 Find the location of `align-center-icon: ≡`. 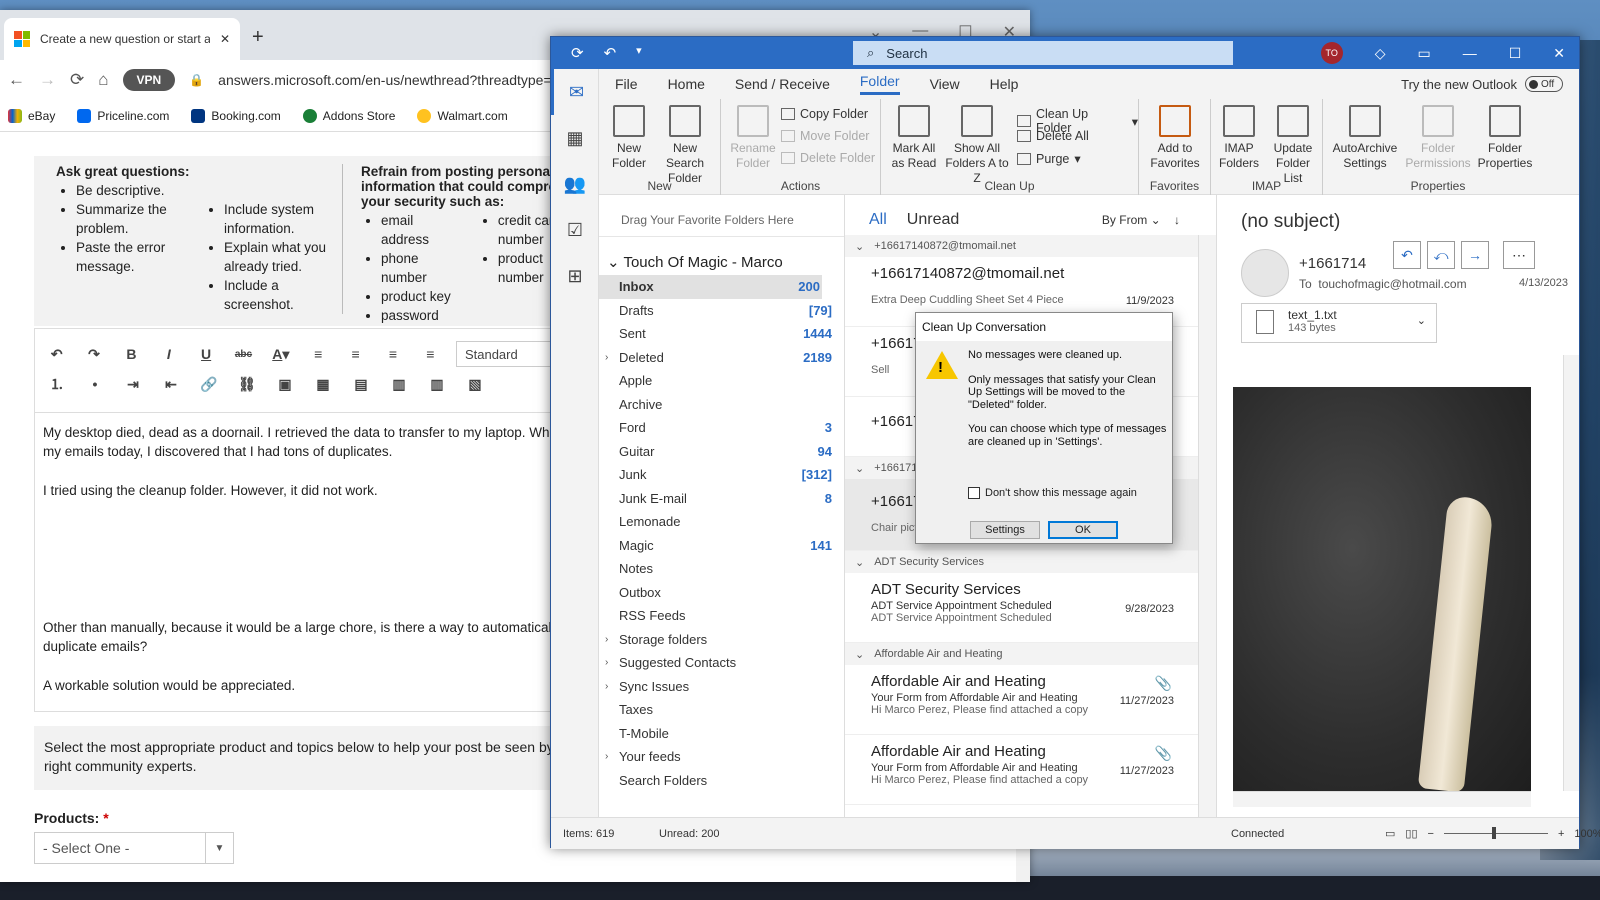

align-center-icon: ≡ is located at coordinates (355, 354).